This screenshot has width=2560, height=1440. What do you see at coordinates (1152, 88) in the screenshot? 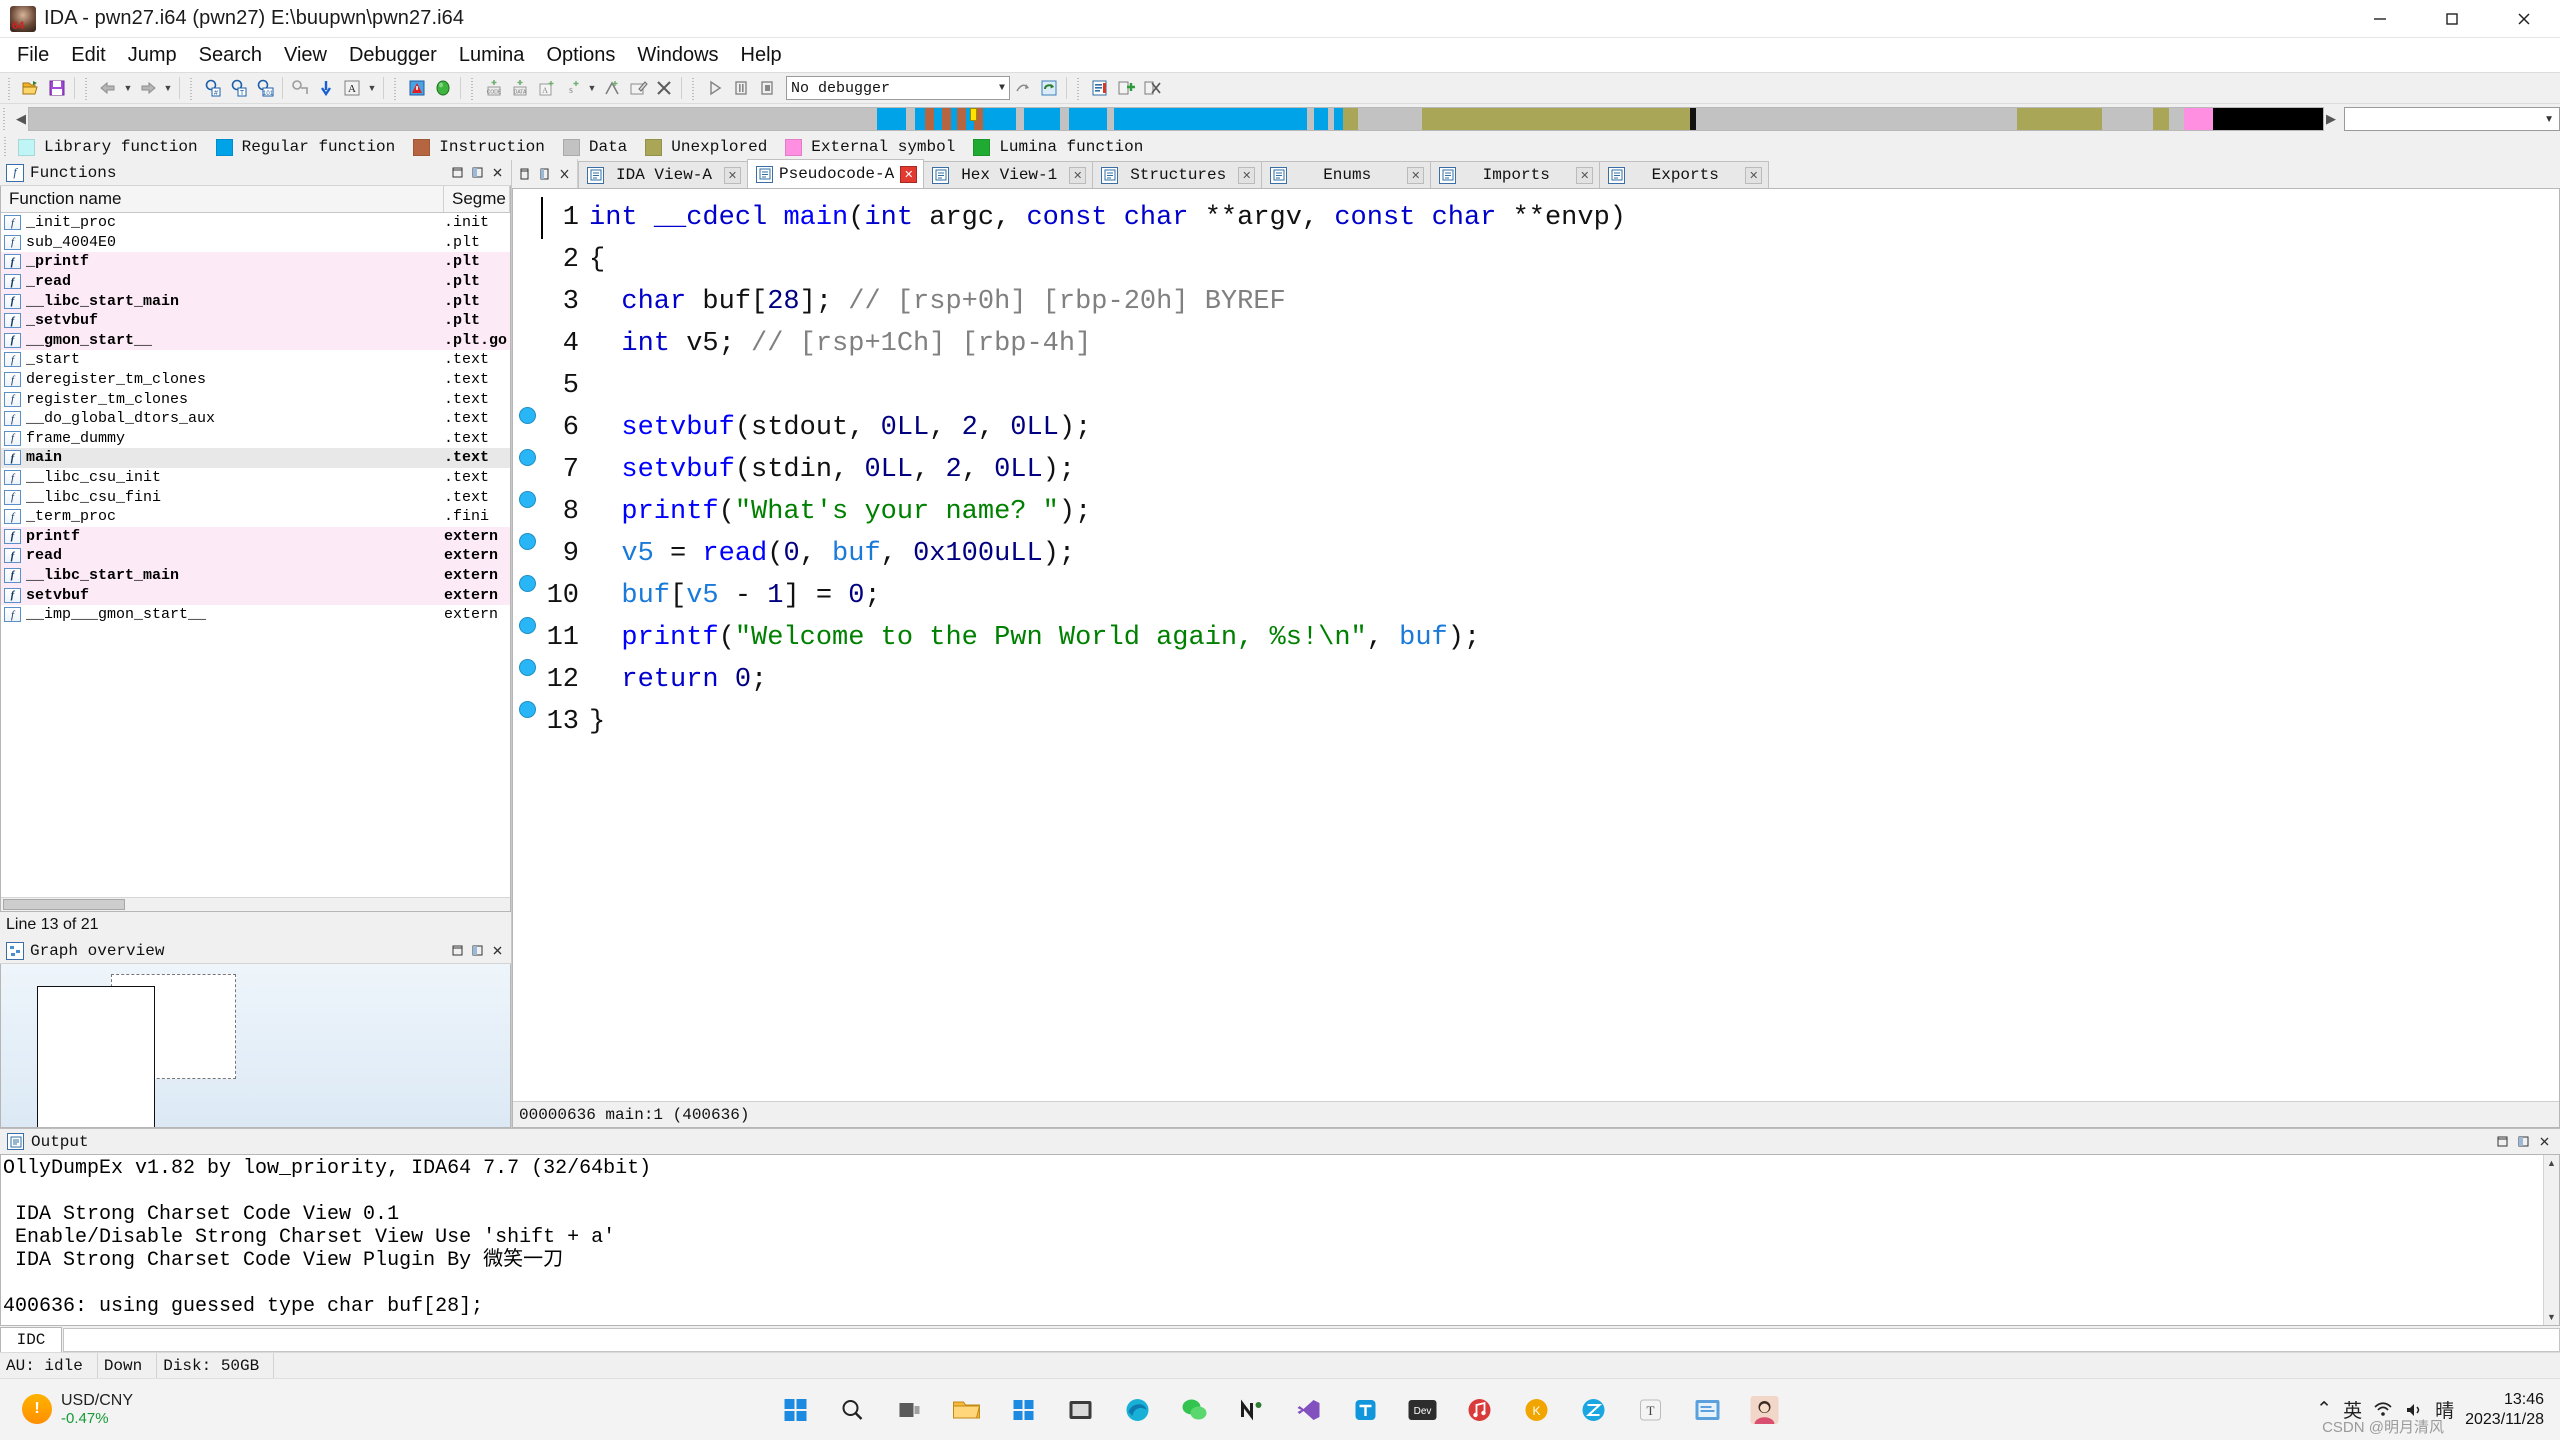
I see `close-x-icon` at bounding box center [1152, 88].